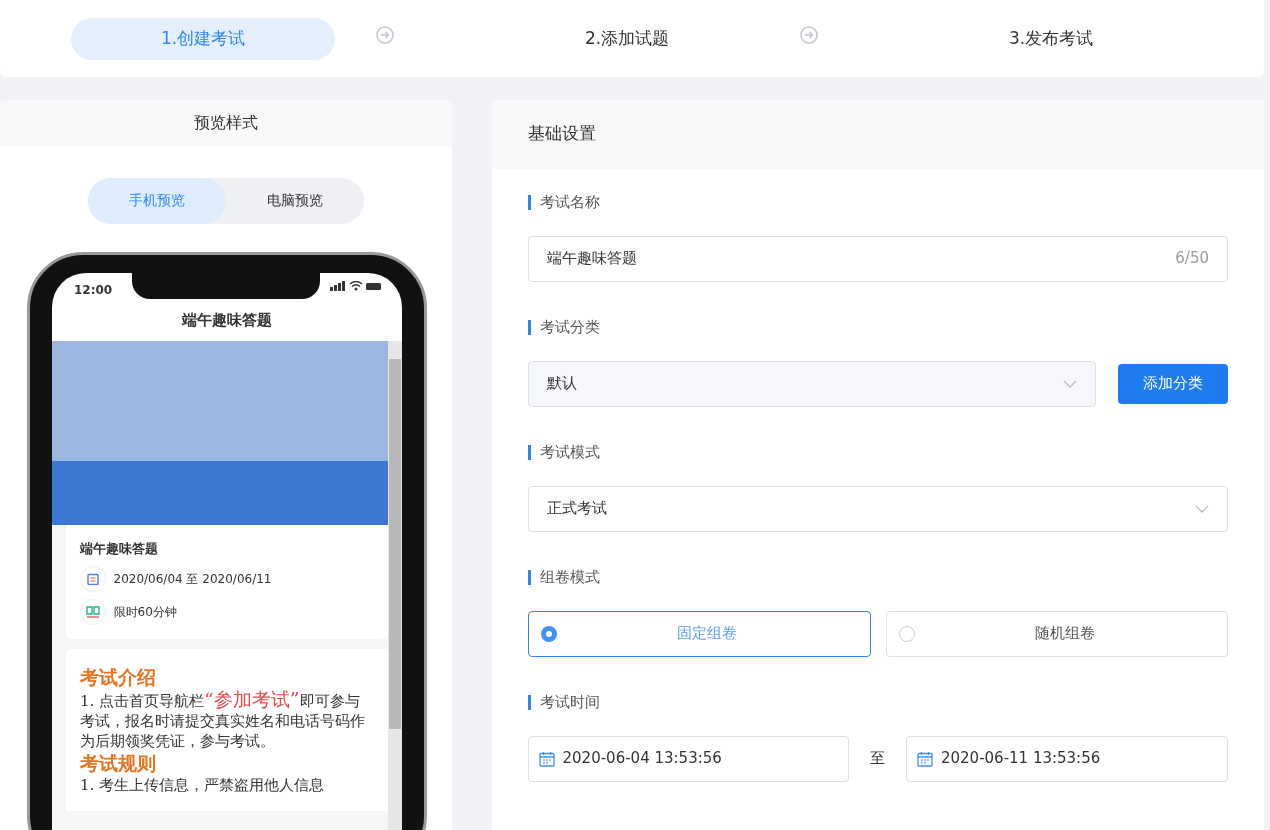 The height and width of the screenshot is (830, 1270). Describe the element at coordinates (1051, 38) in the screenshot. I see `step-tab: 3.发布考试` at that location.